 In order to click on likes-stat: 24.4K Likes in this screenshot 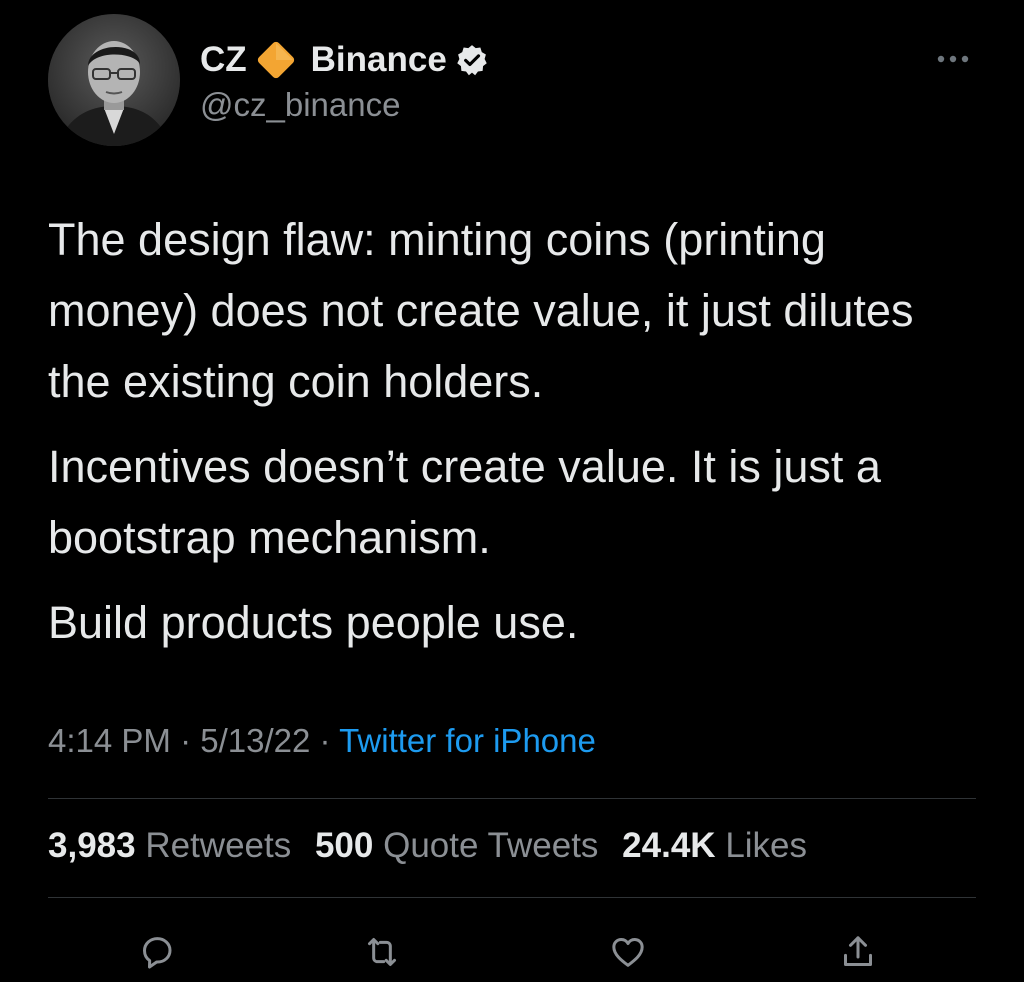, I will do `click(714, 845)`.